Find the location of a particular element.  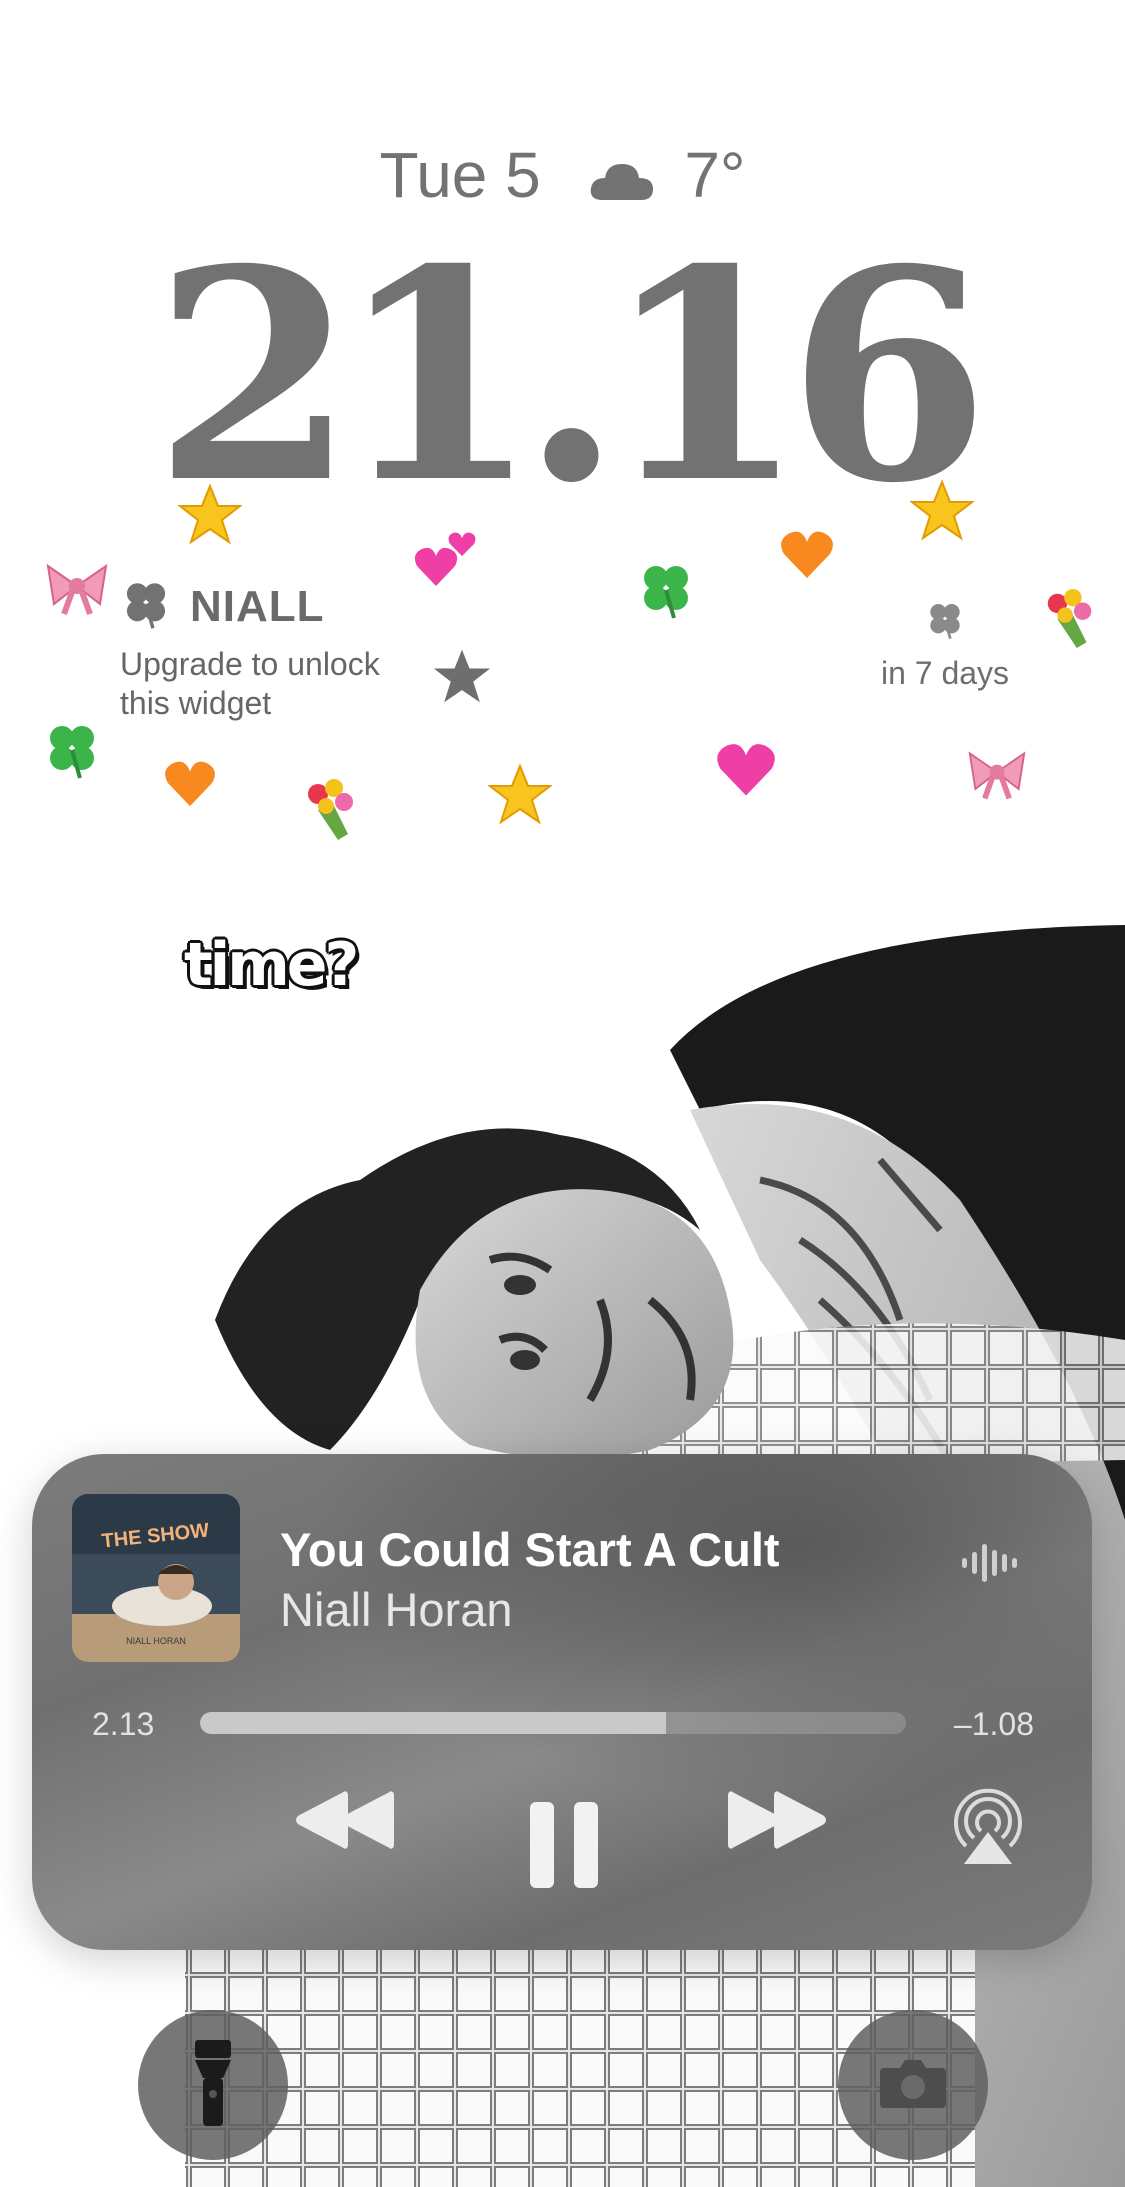

flashlight-button is located at coordinates (213, 2085).